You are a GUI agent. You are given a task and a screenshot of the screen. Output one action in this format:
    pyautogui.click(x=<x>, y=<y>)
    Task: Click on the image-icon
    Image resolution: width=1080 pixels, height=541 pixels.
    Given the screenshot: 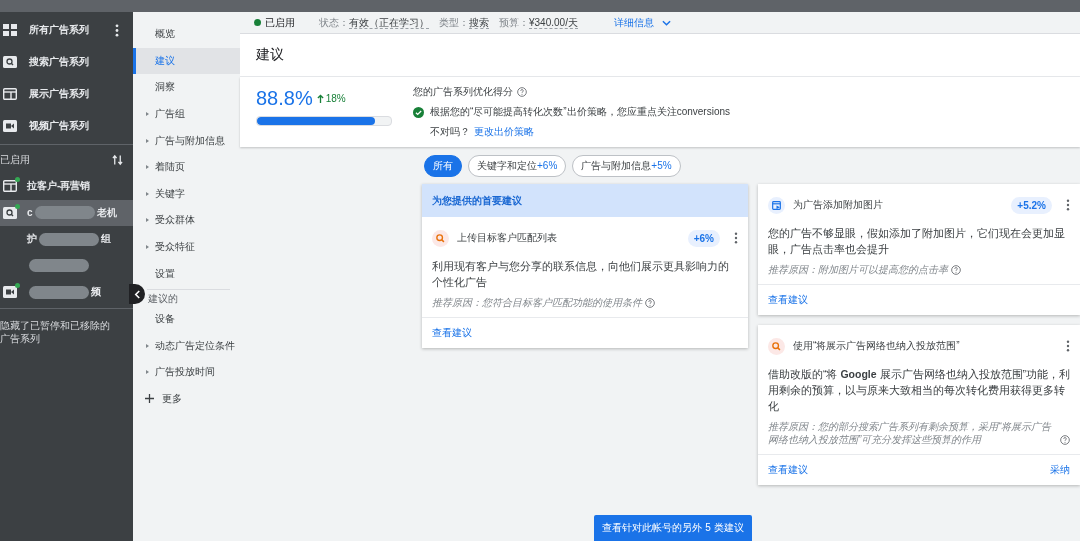 What is the action you would take?
    pyautogui.click(x=776, y=205)
    